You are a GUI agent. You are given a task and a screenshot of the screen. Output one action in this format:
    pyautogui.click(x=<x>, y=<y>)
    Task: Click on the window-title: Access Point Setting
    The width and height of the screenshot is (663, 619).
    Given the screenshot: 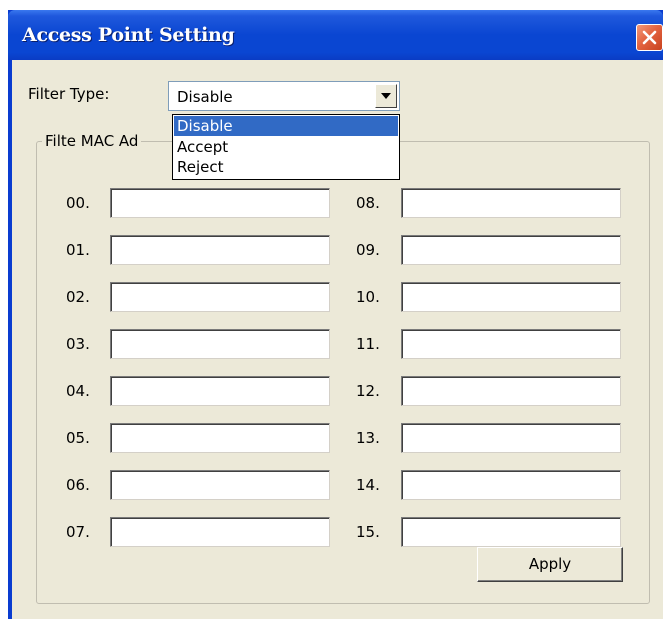 What is the action you would take?
    pyautogui.click(x=128, y=35)
    